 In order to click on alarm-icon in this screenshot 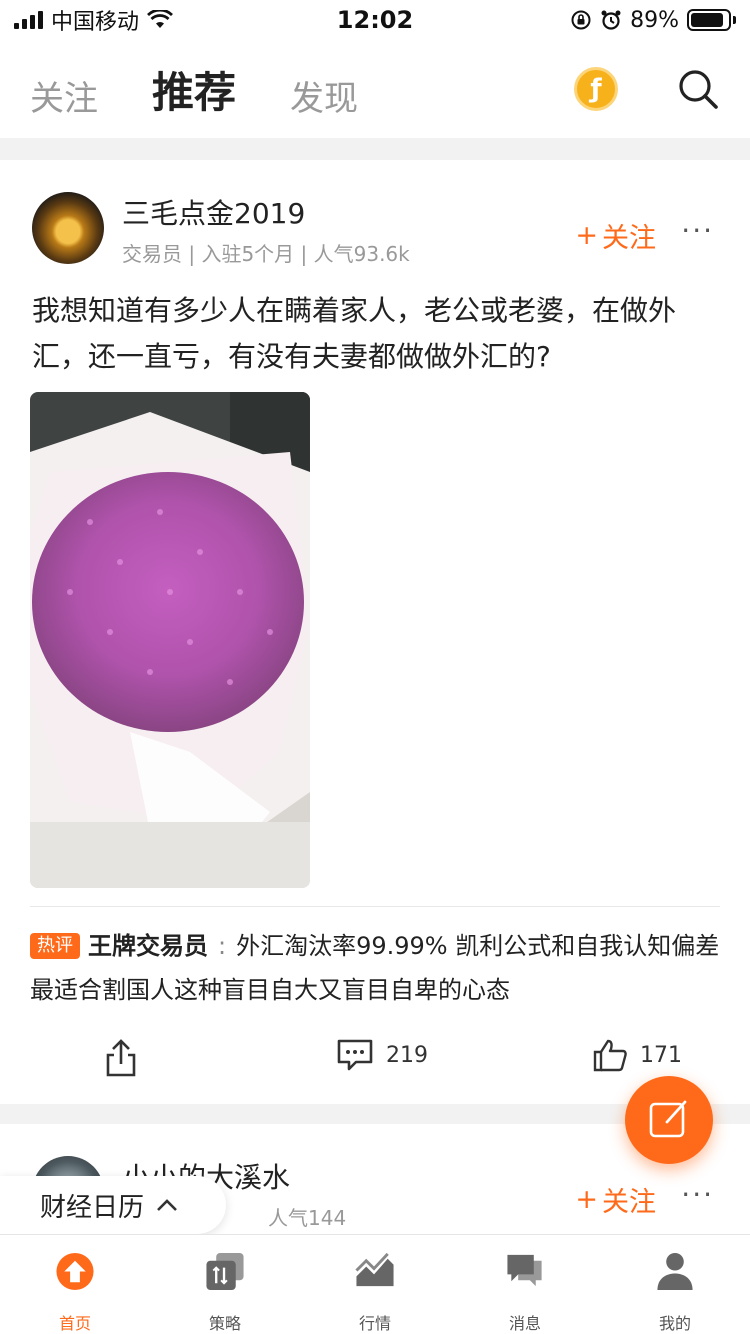, I will do `click(611, 20)`.